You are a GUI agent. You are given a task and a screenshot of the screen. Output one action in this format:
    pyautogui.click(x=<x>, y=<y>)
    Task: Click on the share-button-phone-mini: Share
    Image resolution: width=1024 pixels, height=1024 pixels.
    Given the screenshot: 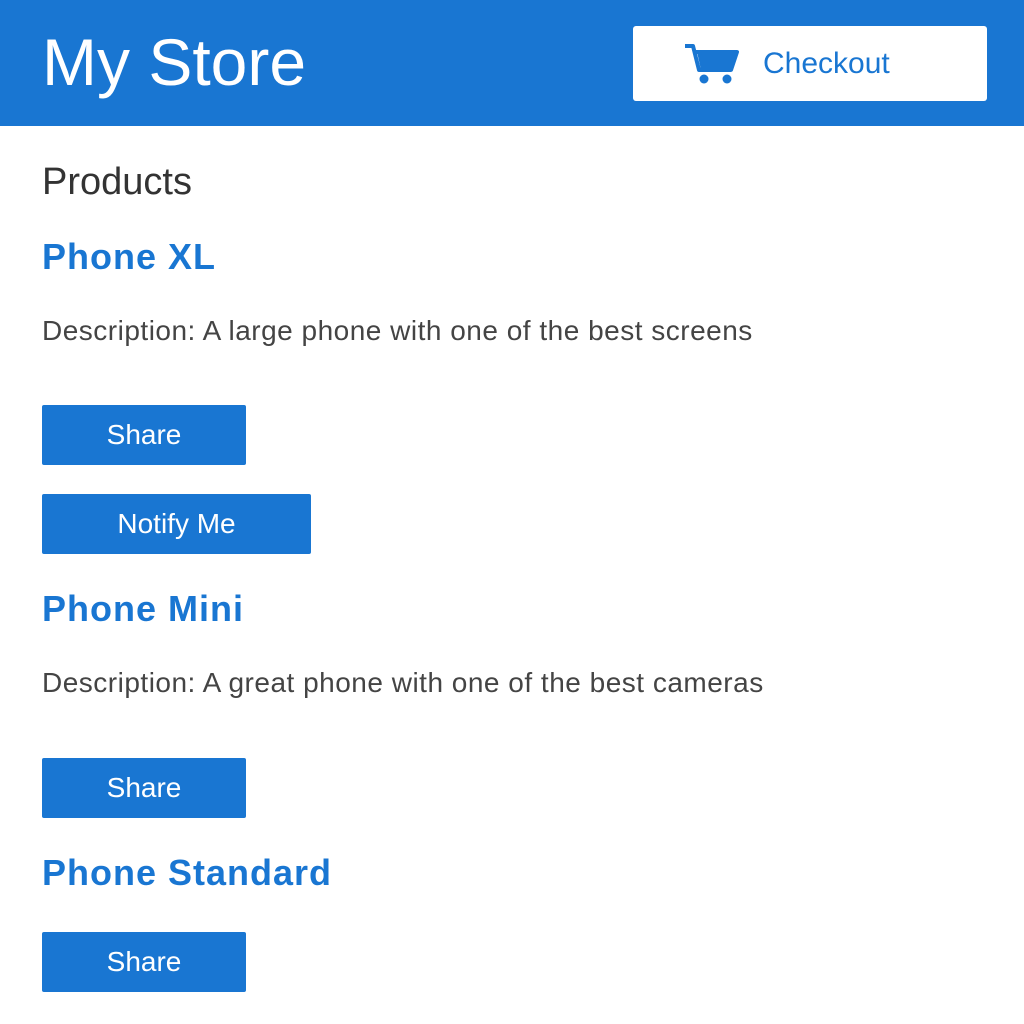 What is the action you would take?
    pyautogui.click(x=144, y=788)
    